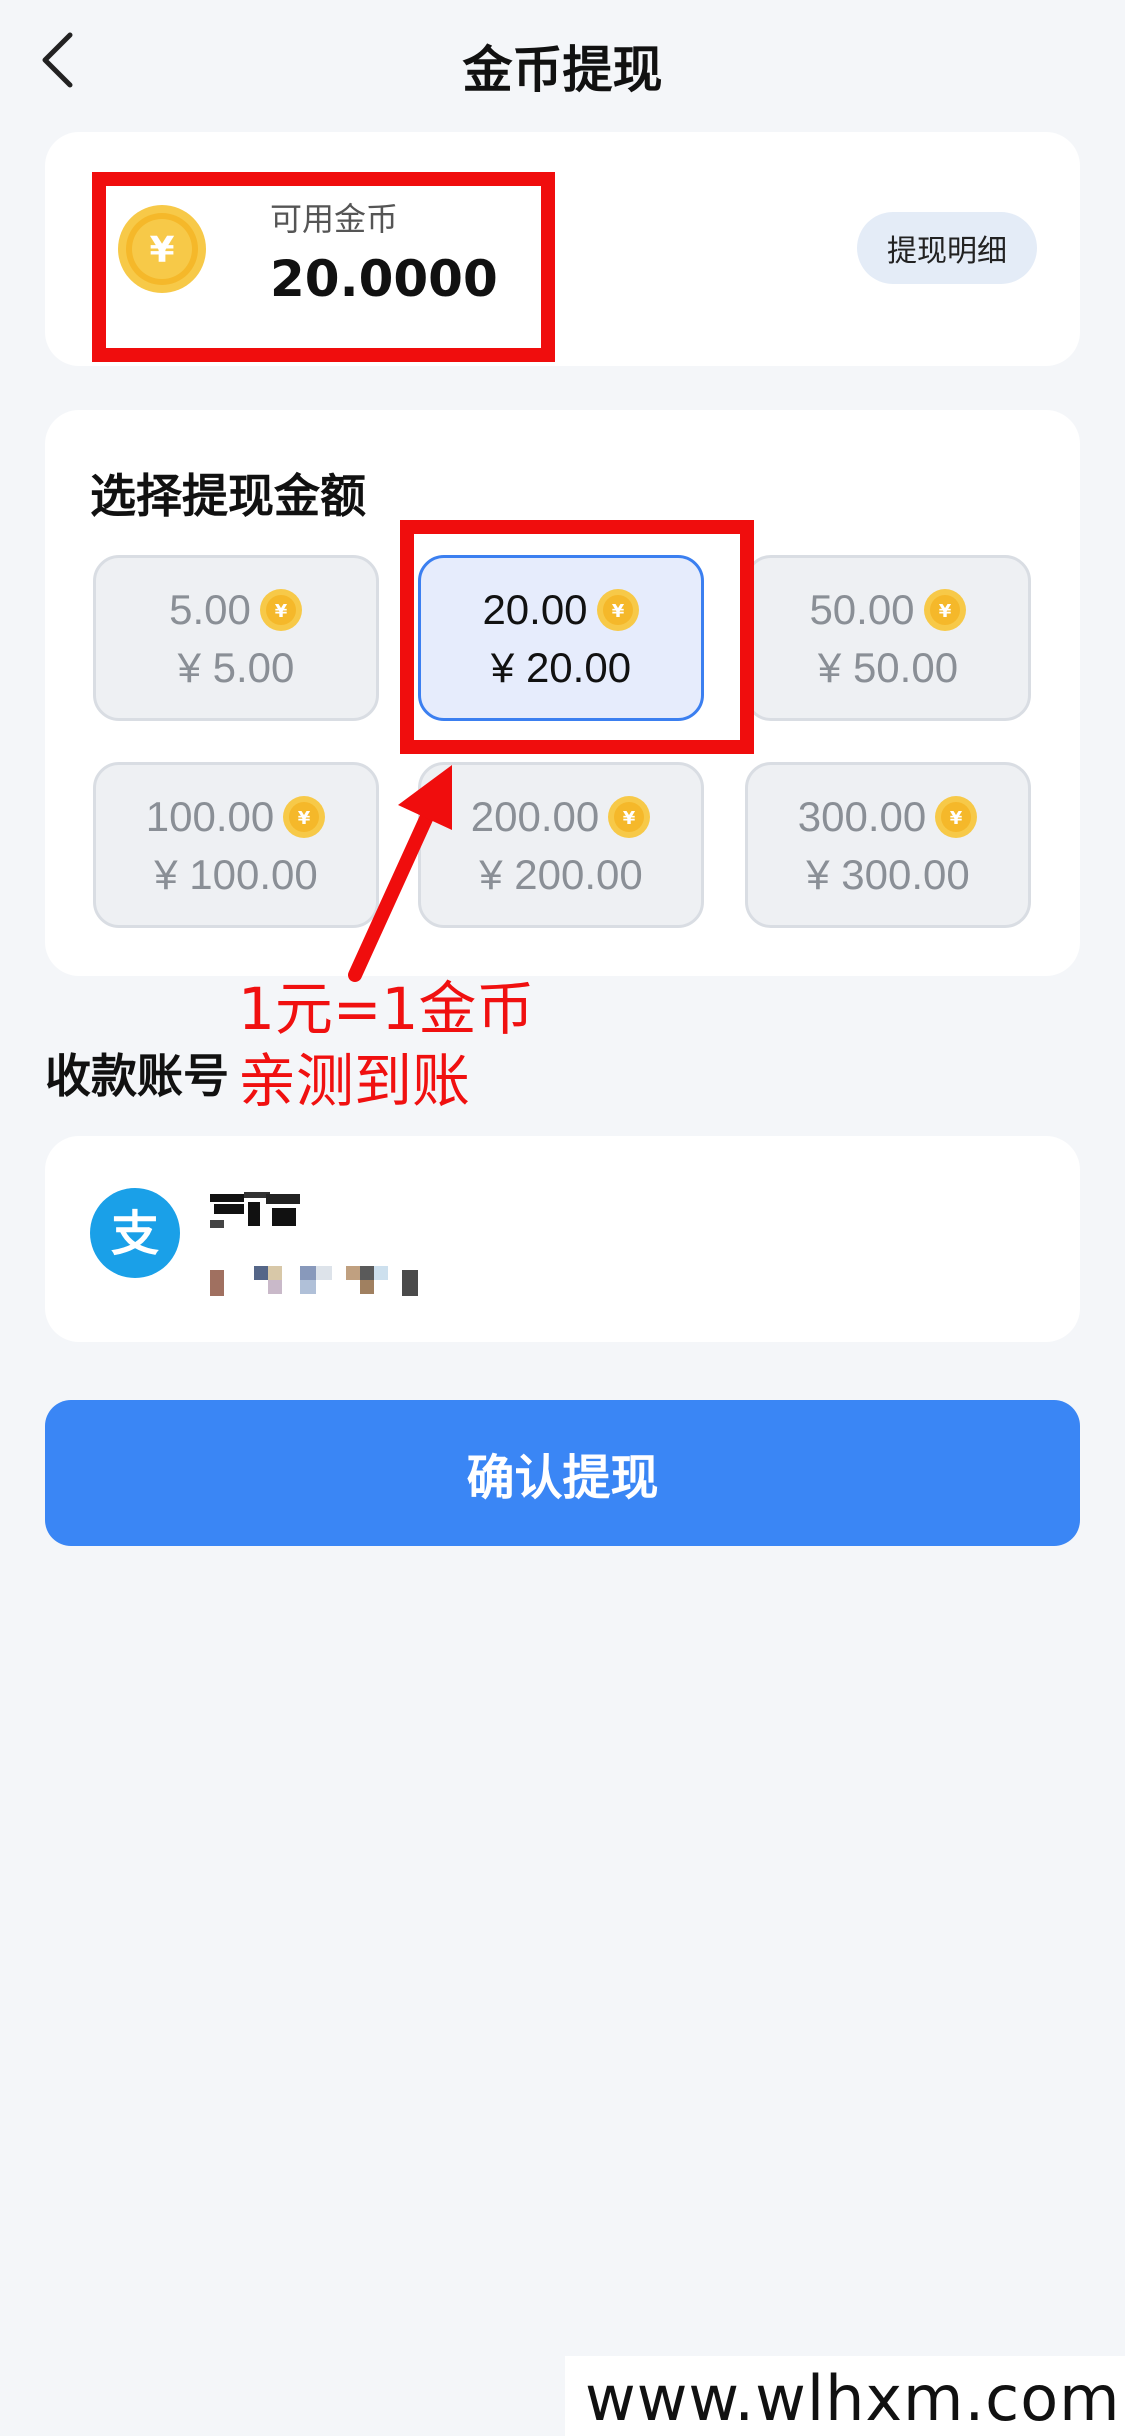  Describe the element at coordinates (562, 70) in the screenshot. I see `page-title: 金币提现` at that location.